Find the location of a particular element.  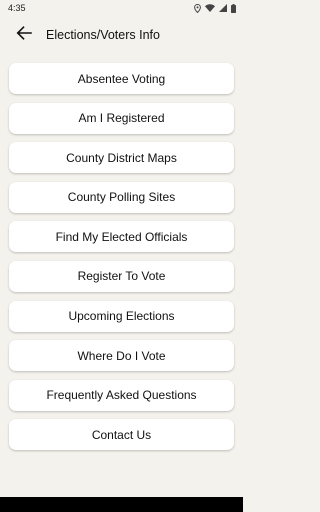

app-bar: Elections/Voters Info is located at coordinates (121, 35).